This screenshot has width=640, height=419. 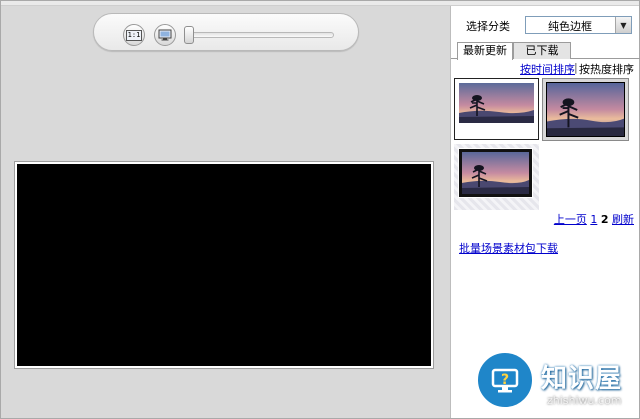 What do you see at coordinates (582, 379) in the screenshot?
I see `watermark-title: 知识屋` at bounding box center [582, 379].